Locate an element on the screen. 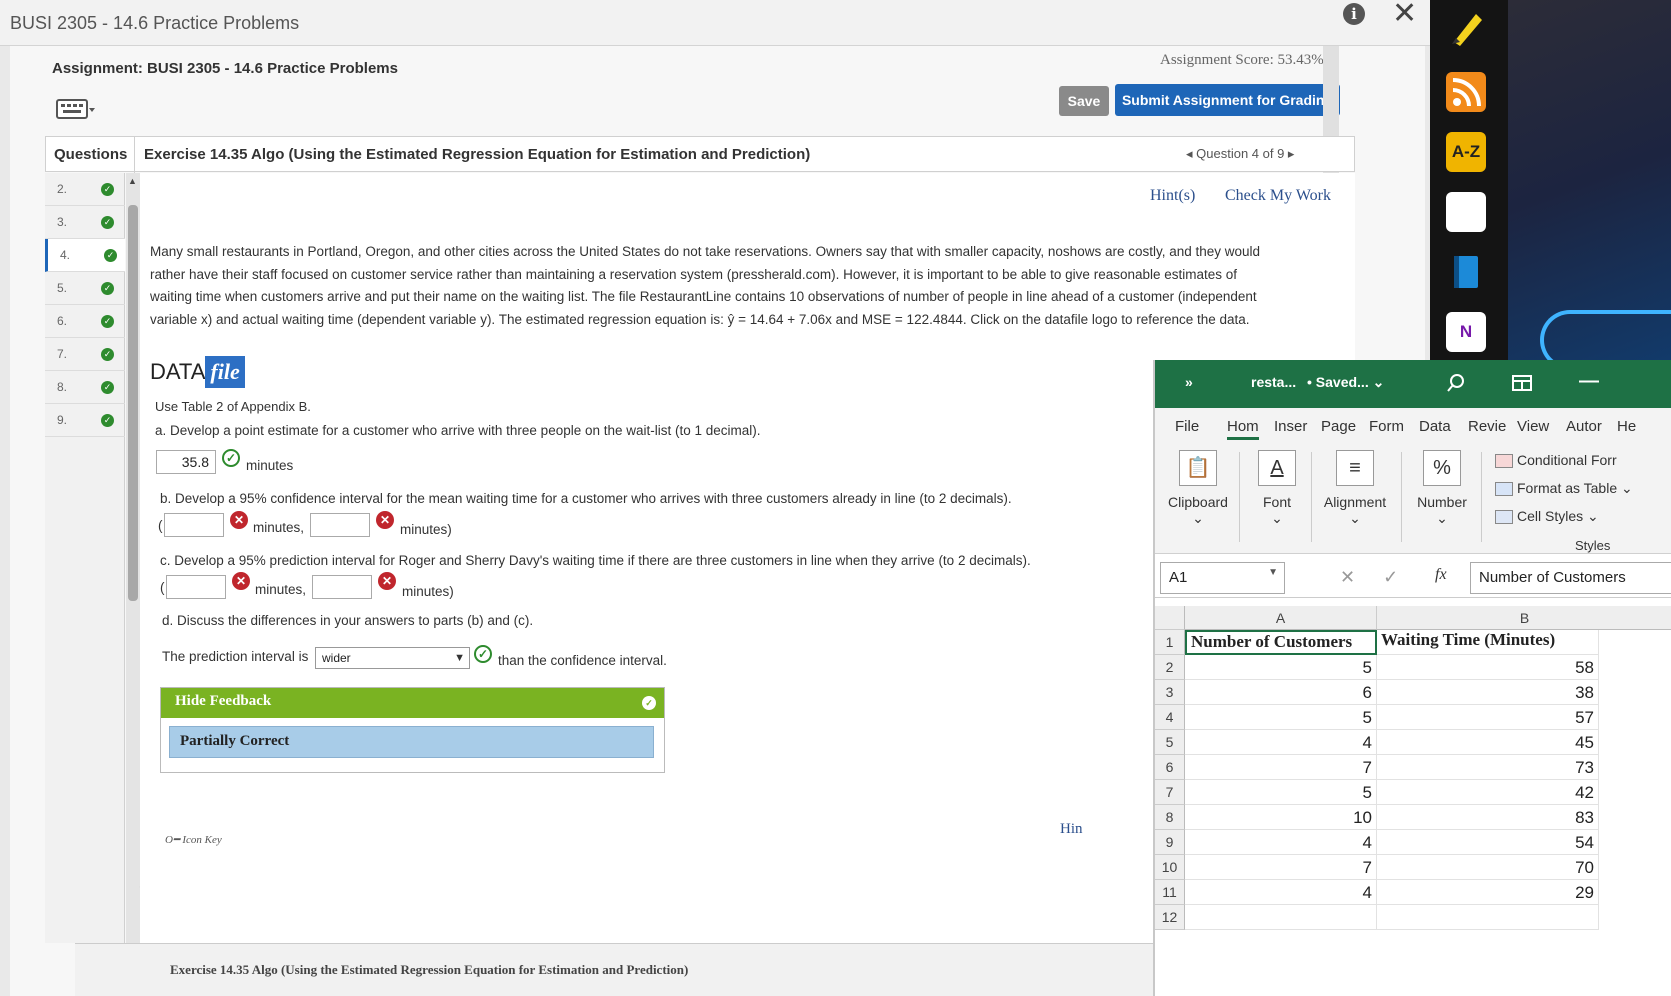 The image size is (1671, 996). excel-save-status: • Saved... ⌄ is located at coordinates (1345, 382).